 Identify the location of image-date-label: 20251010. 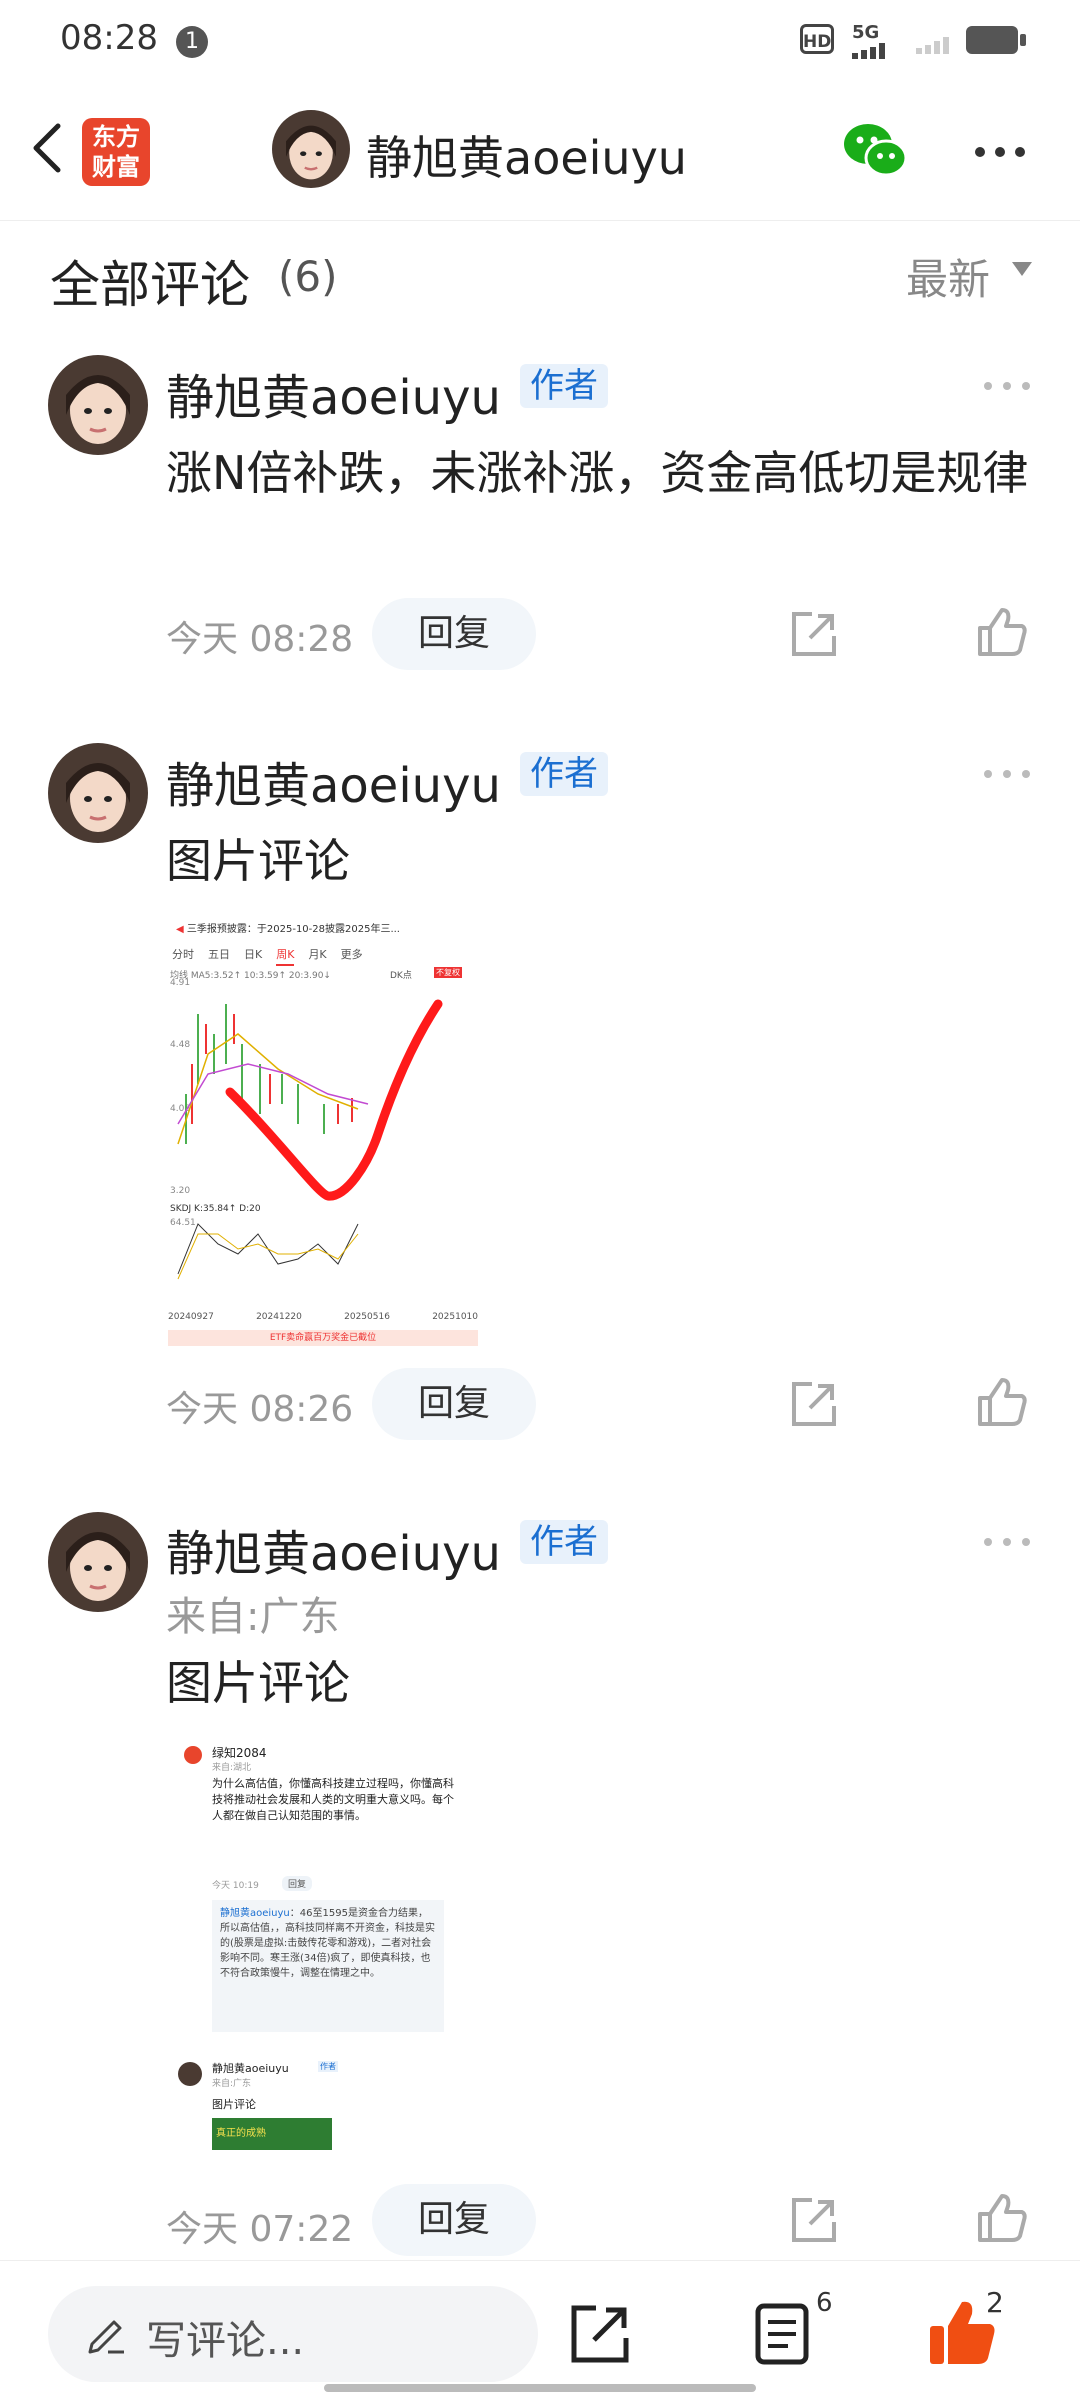
(455, 1317).